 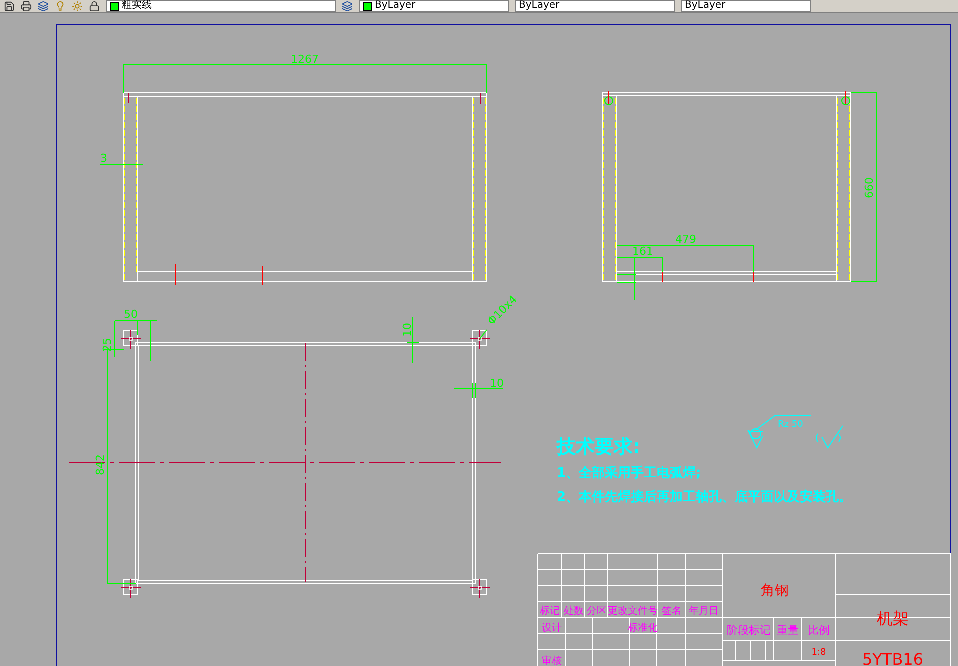 What do you see at coordinates (26, 6) in the screenshot?
I see `printer-icon` at bounding box center [26, 6].